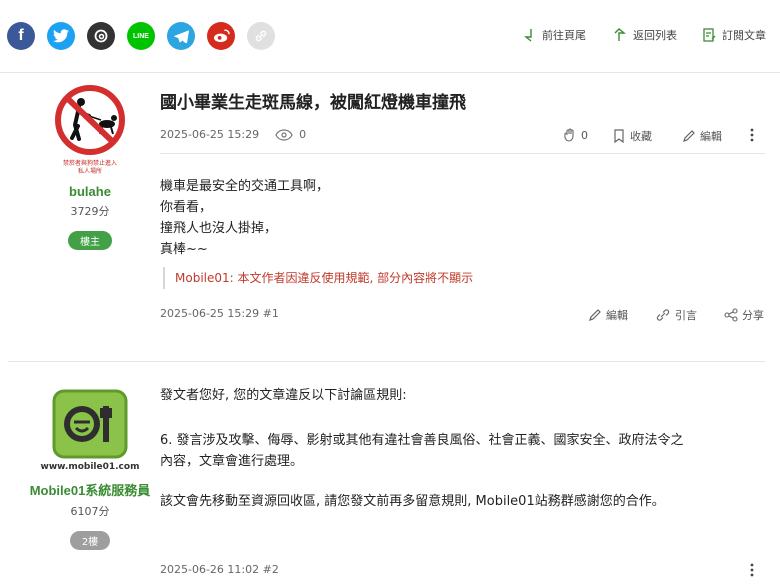 This screenshot has width=780, height=584. I want to click on post1-quote-label: 引言, so click(686, 315).